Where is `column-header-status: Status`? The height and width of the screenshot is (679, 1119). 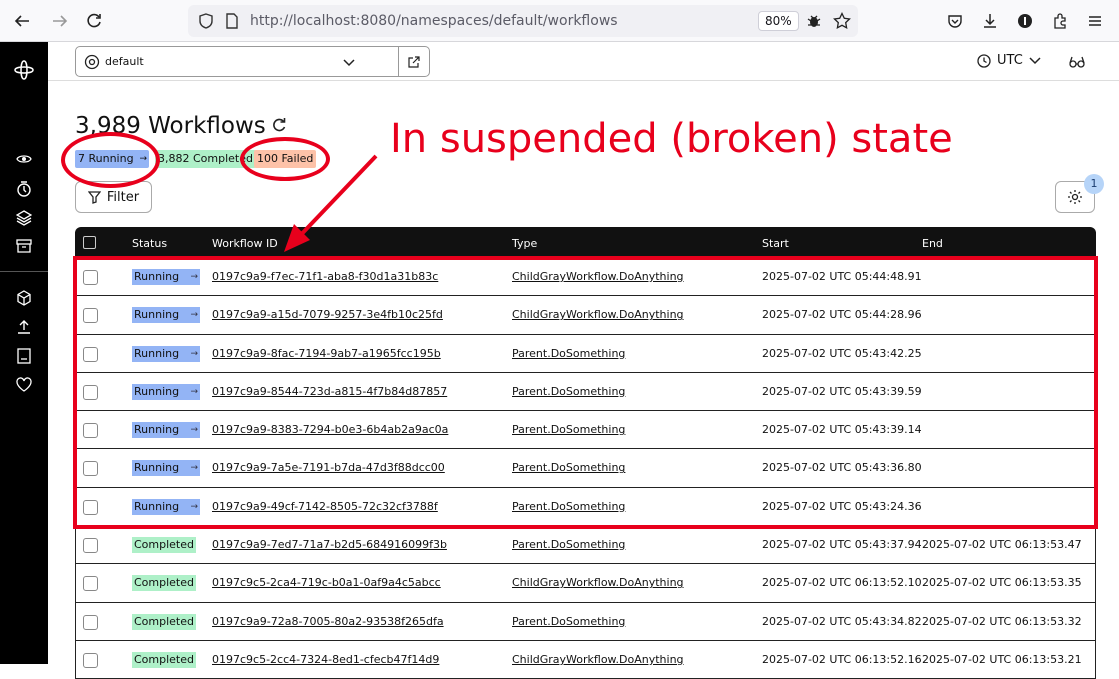 column-header-status: Status is located at coordinates (149, 243).